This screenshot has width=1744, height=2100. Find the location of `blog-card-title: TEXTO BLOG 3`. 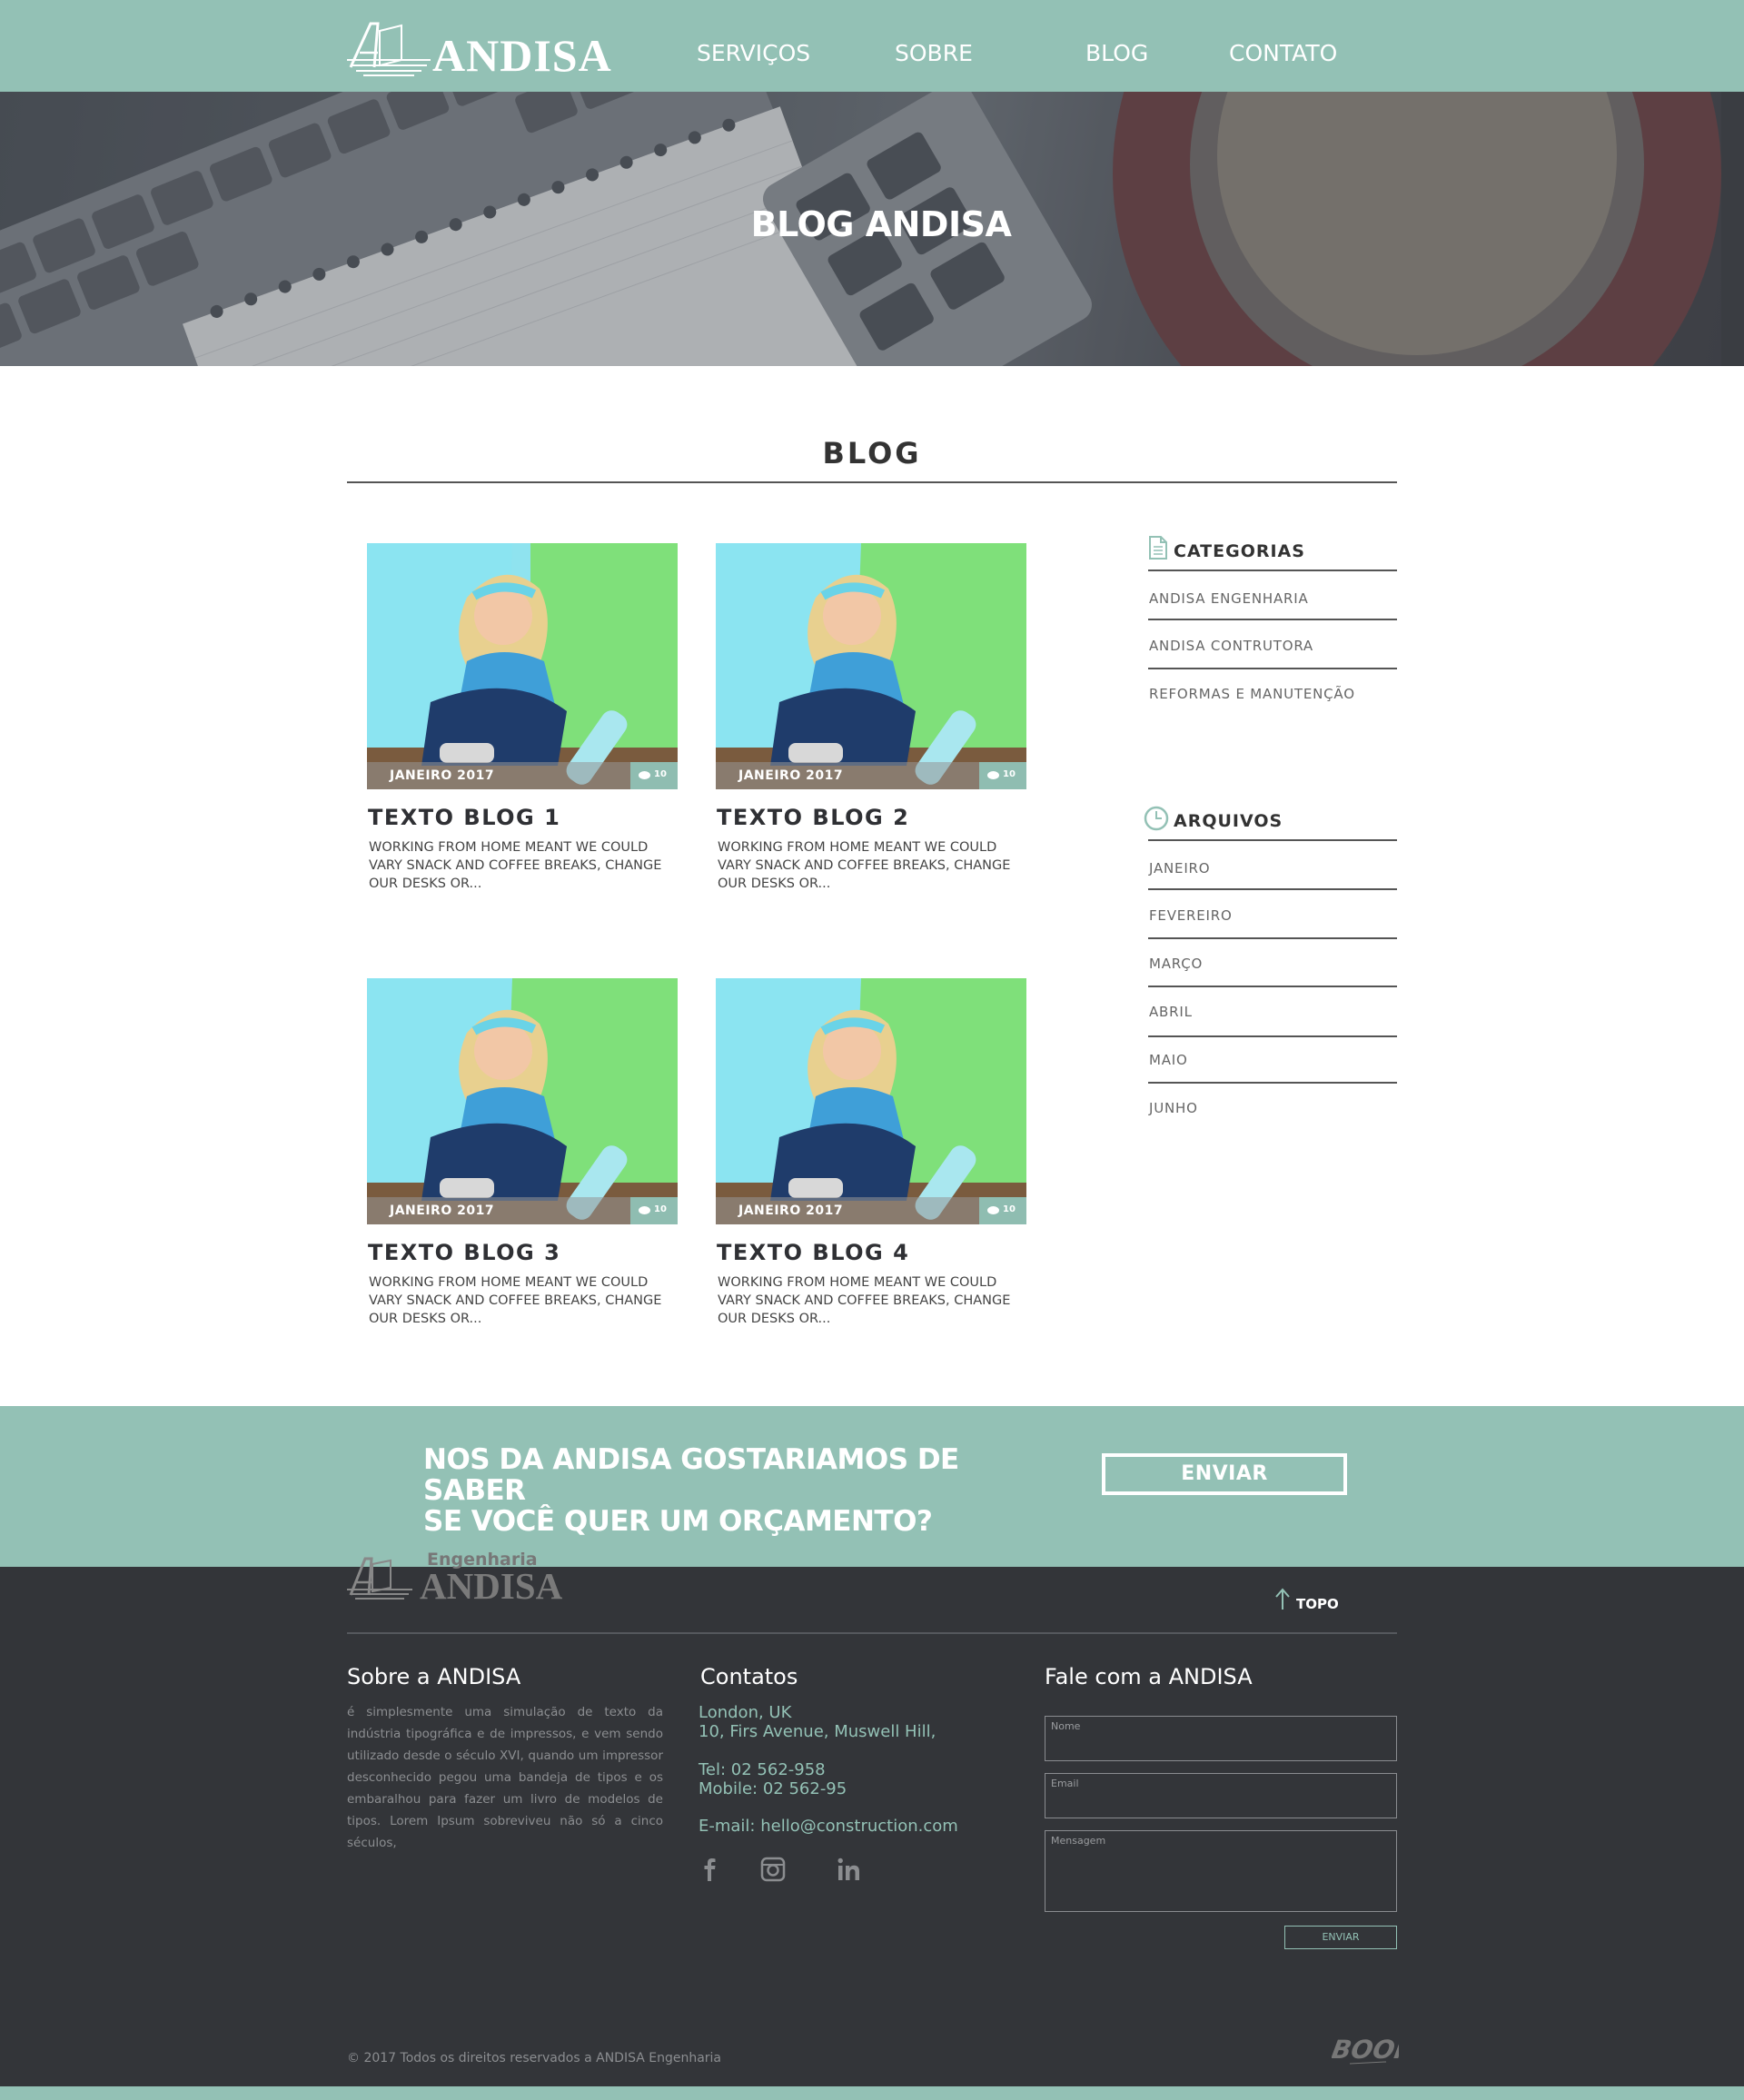

blog-card-title: TEXTO BLOG 3 is located at coordinates (464, 1252).